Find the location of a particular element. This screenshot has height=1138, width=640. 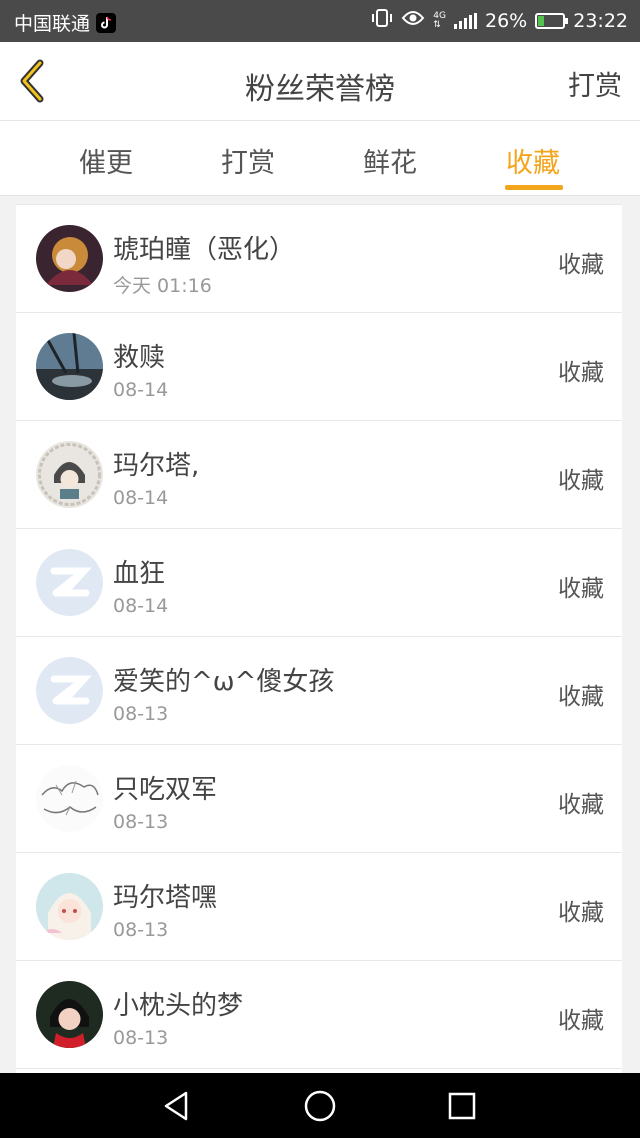

nav-back-button is located at coordinates (177, 1106).